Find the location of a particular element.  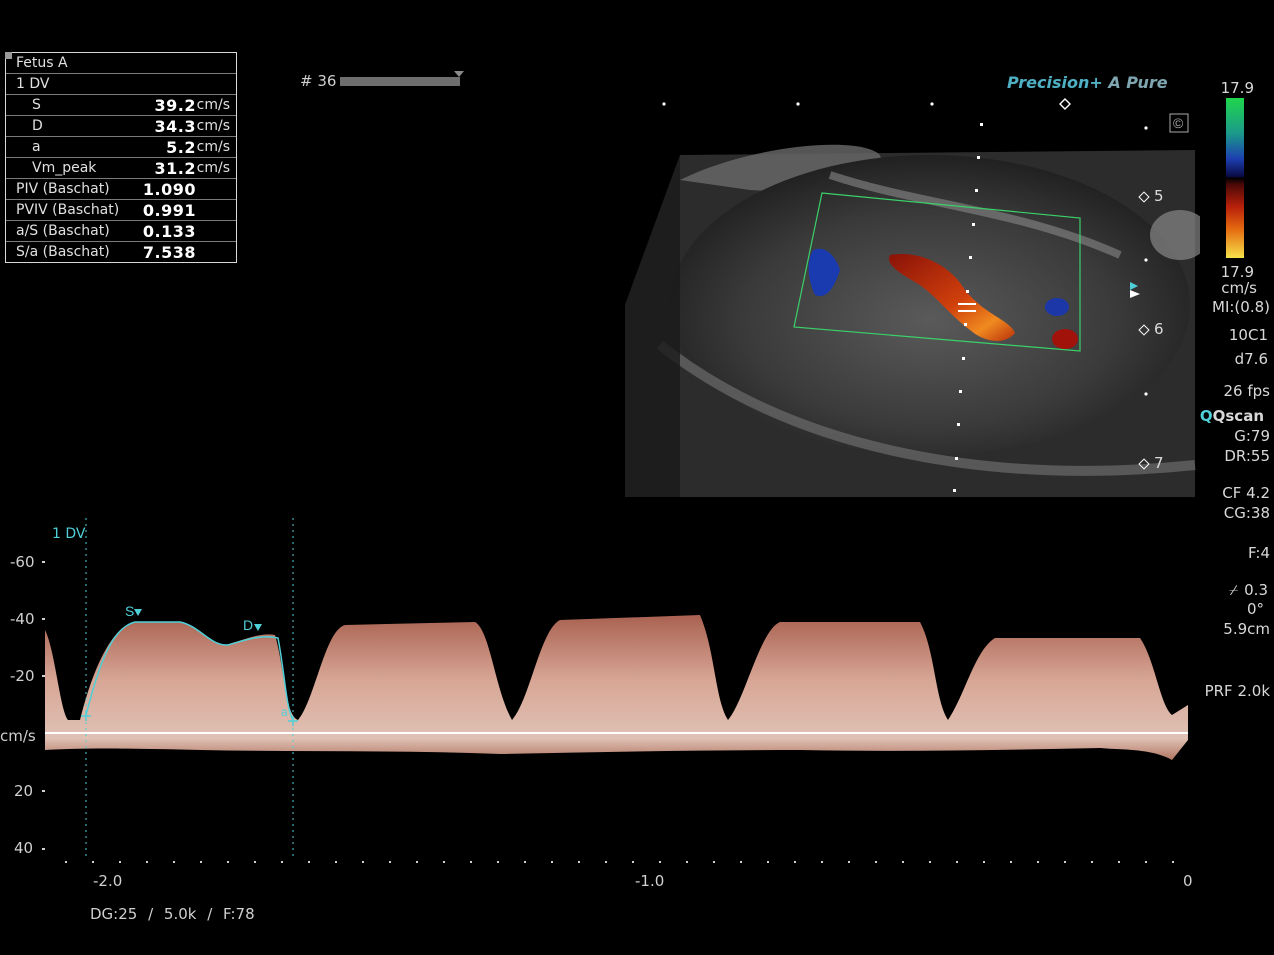

y-tick: -20 is located at coordinates (22, 676).